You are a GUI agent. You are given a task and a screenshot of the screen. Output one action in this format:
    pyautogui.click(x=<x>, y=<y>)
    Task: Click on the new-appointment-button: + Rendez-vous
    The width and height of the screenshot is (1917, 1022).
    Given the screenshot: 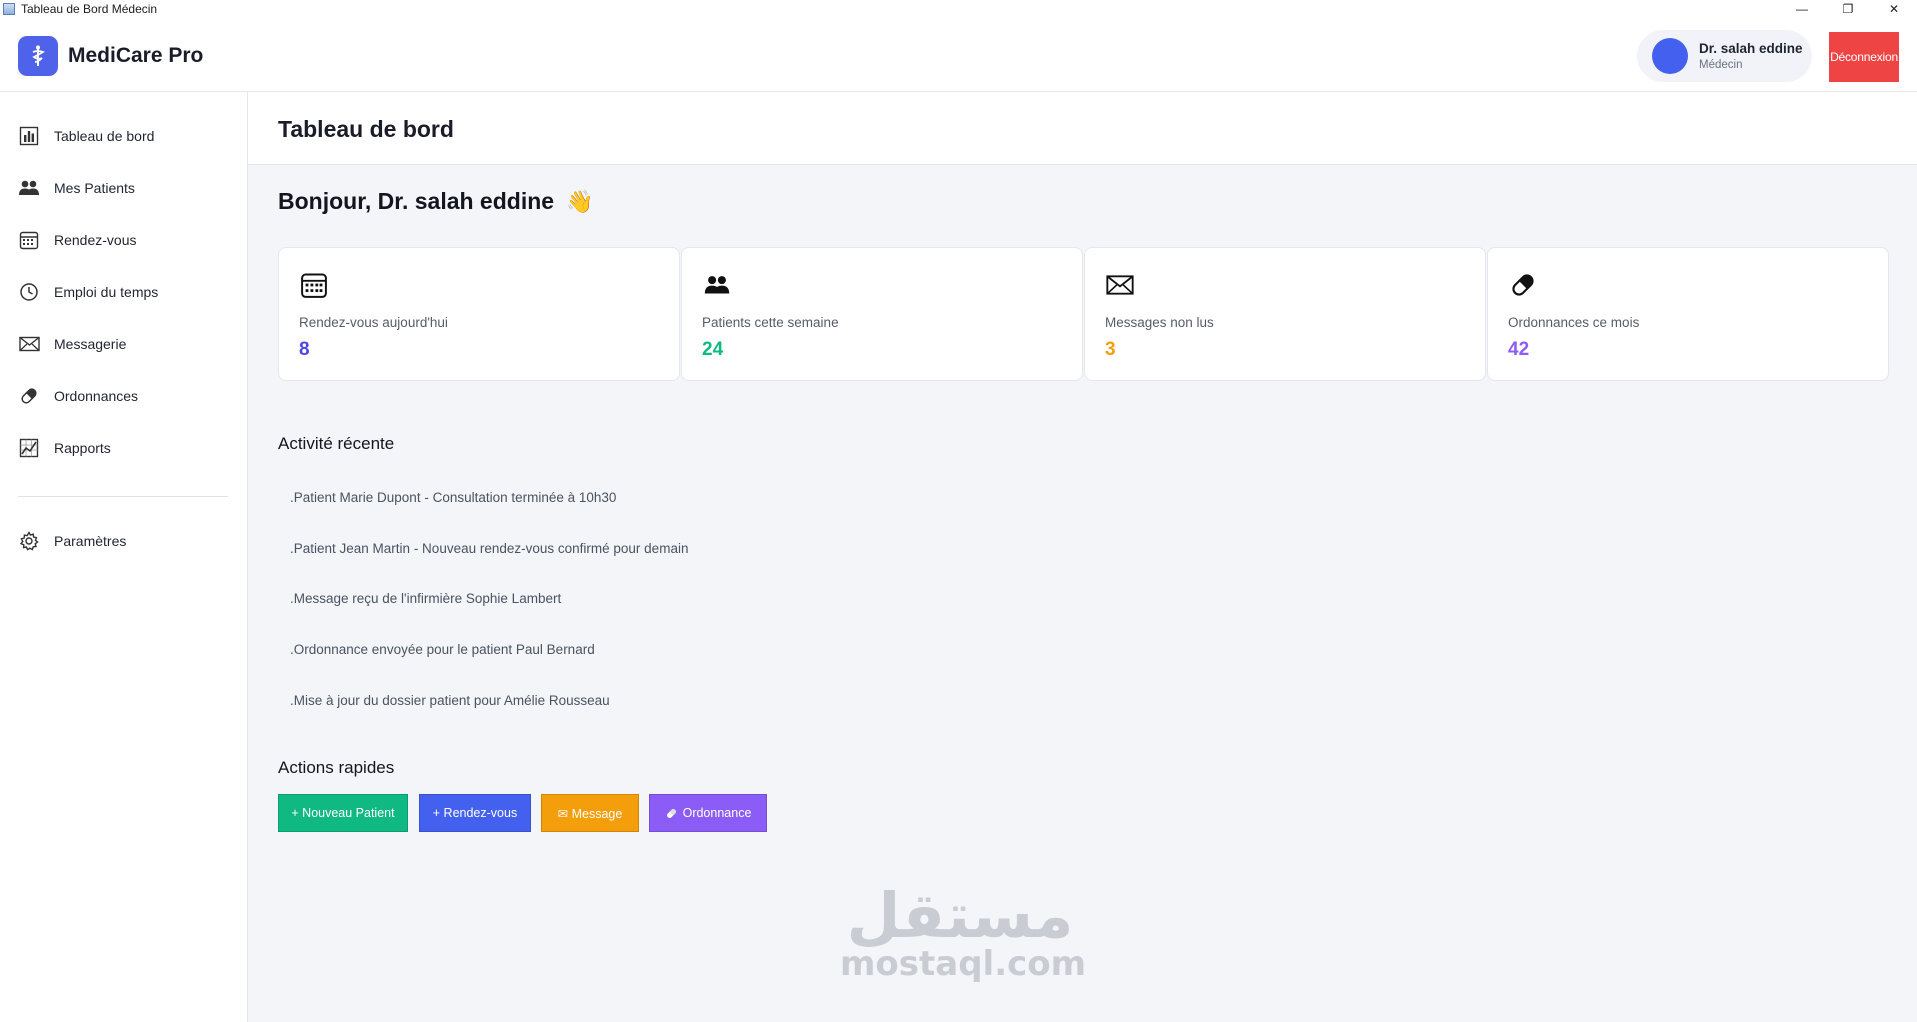 What is the action you would take?
    pyautogui.click(x=475, y=813)
    